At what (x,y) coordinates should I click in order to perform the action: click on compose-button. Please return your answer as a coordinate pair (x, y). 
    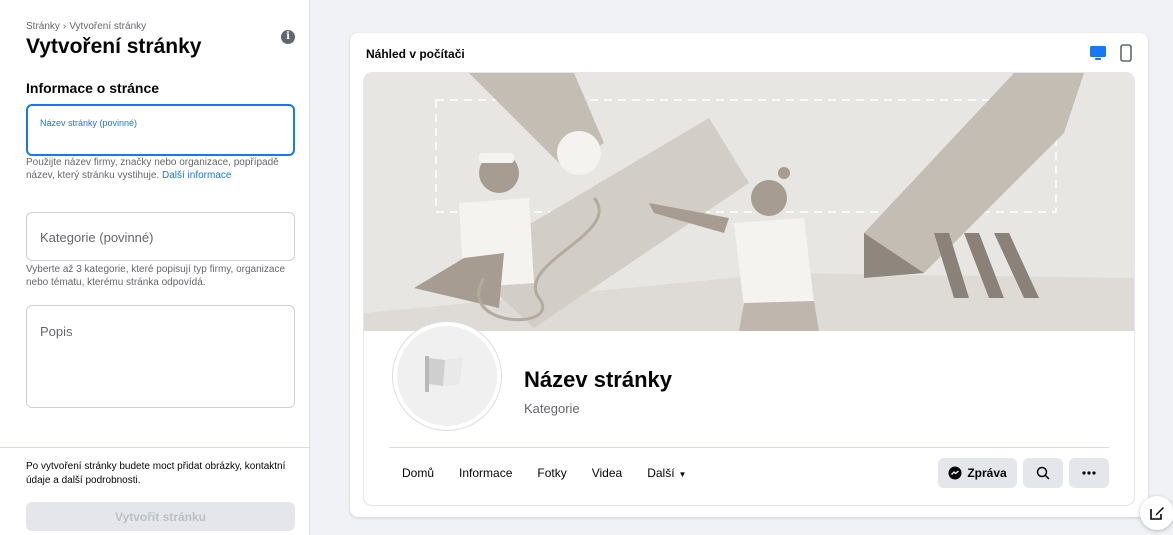
    Looking at the image, I should click on (1156, 513).